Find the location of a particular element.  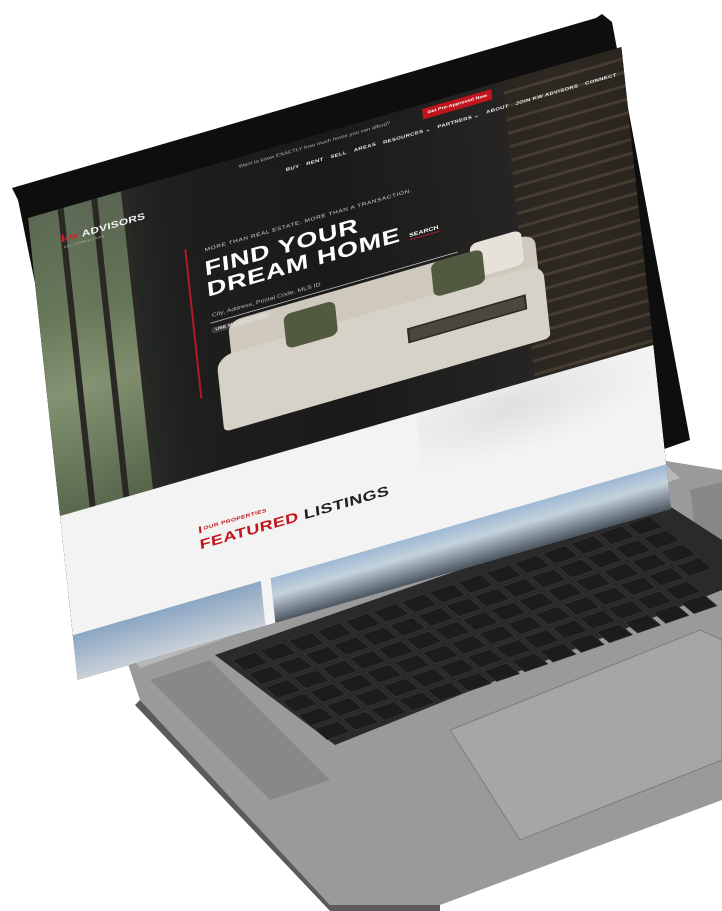

section-title-main: LISTINGS is located at coordinates (346, 502).